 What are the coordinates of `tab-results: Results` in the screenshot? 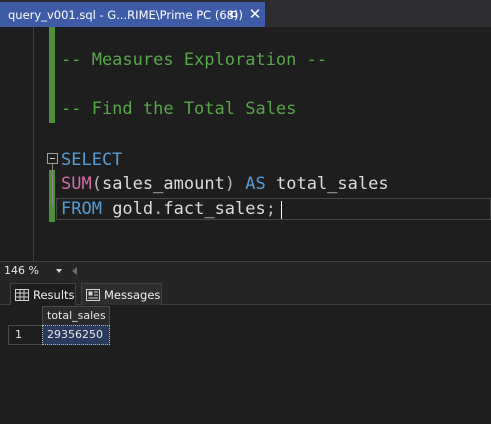 It's located at (43, 294).